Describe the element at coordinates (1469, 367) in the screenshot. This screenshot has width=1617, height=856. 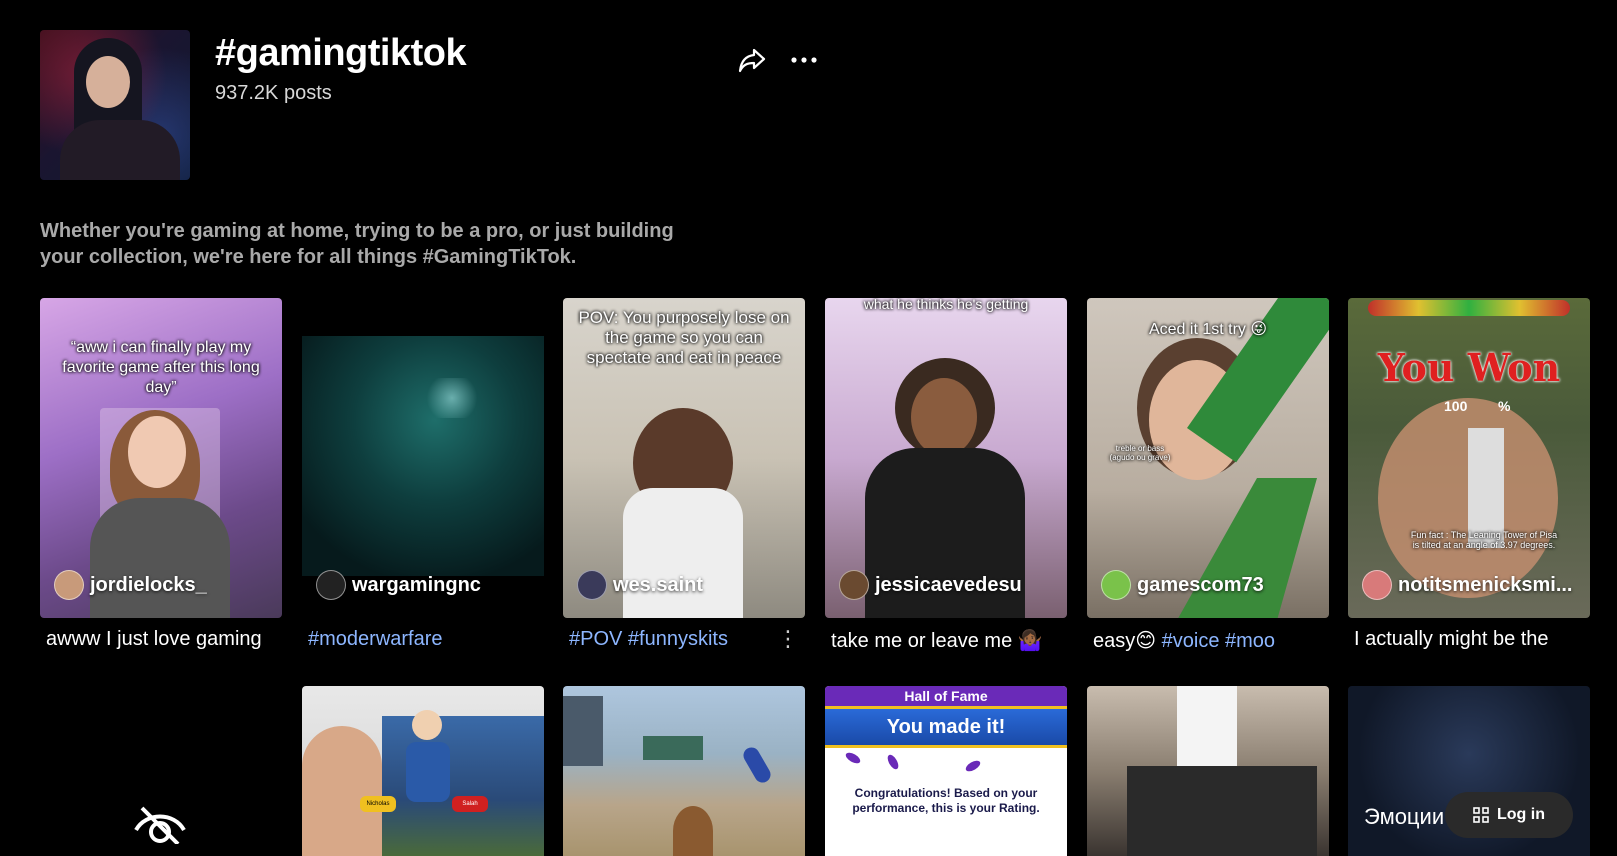
I see `you-won-text: You Won` at that location.